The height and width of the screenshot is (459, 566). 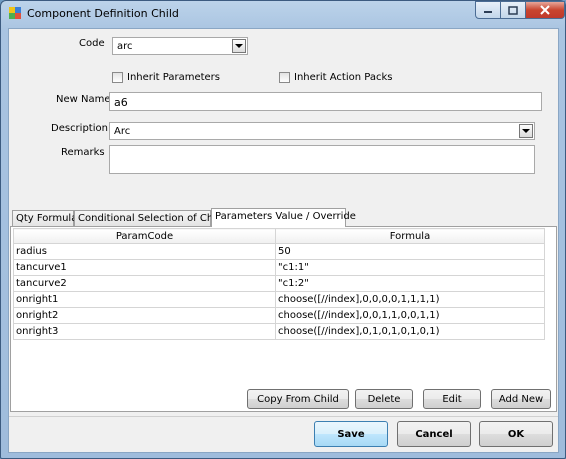 I want to click on title-bar: Component Definition Child, so click(x=283, y=14).